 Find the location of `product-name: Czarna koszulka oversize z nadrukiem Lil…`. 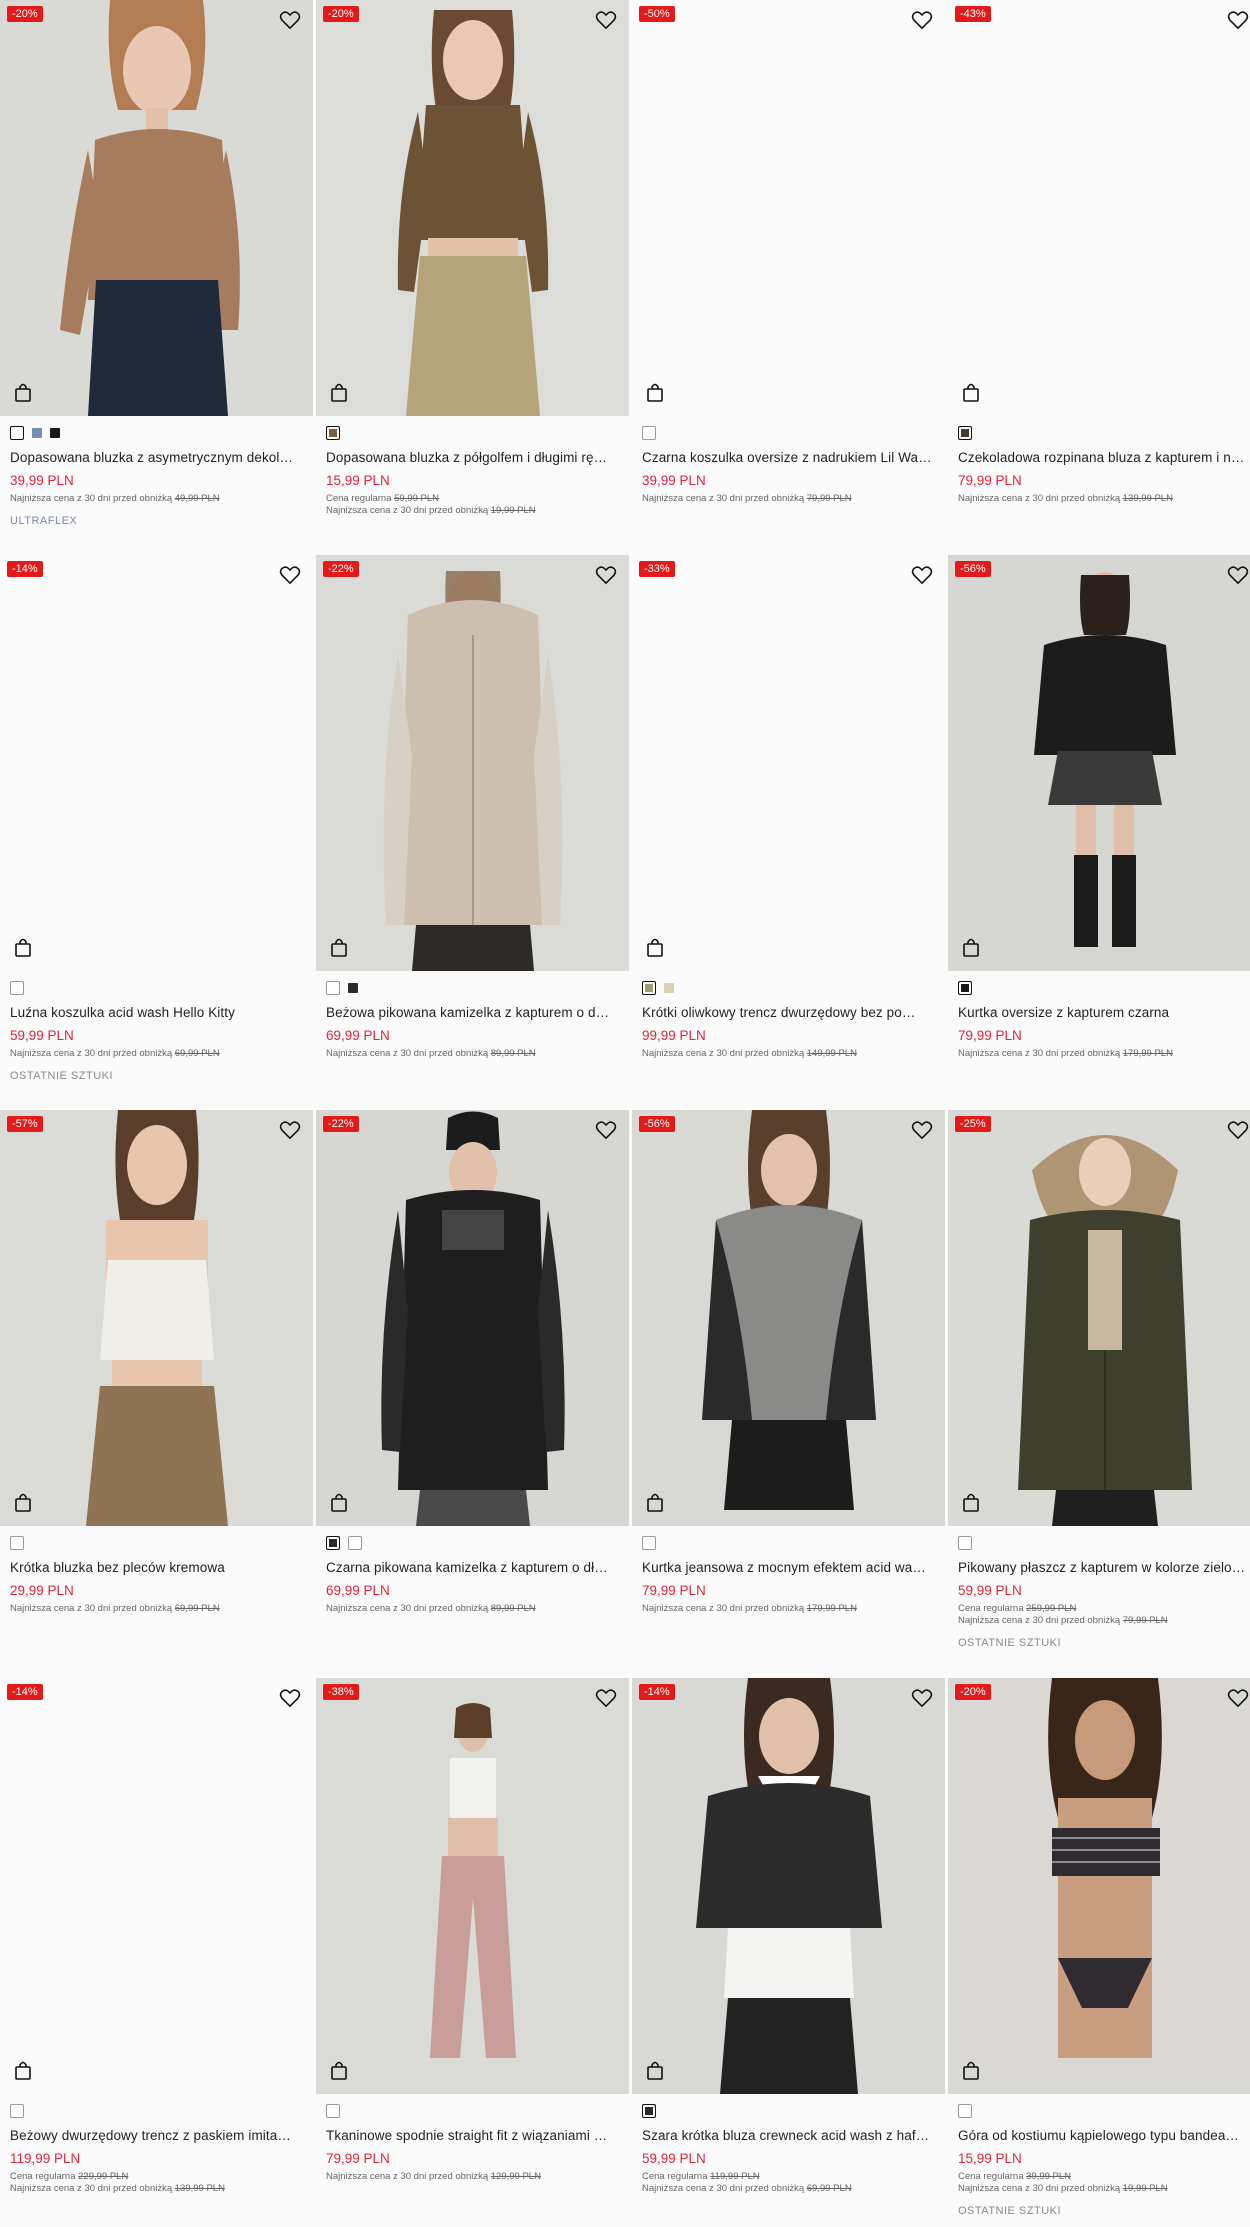

product-name: Czarna koszulka oversize z nadrukiem Lil… is located at coordinates (788, 457).